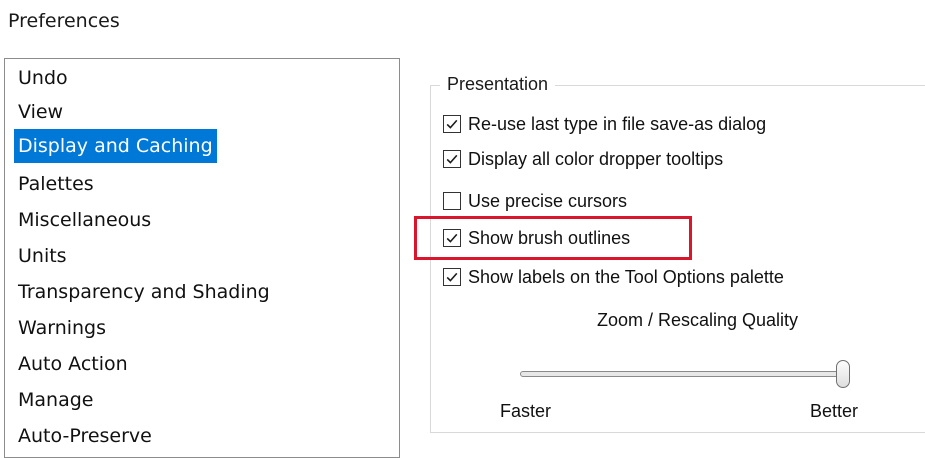  I want to click on category-item-transparency-and-shading: Transparency and Shading, so click(144, 292).